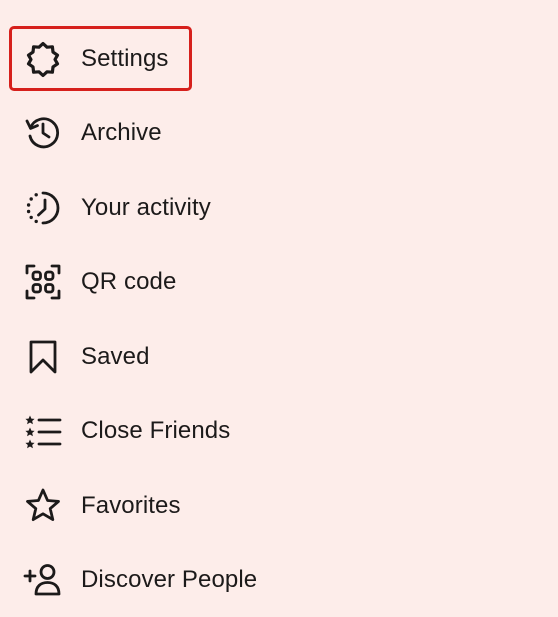 The image size is (558, 617). I want to click on archive-history-icon, so click(43, 133).